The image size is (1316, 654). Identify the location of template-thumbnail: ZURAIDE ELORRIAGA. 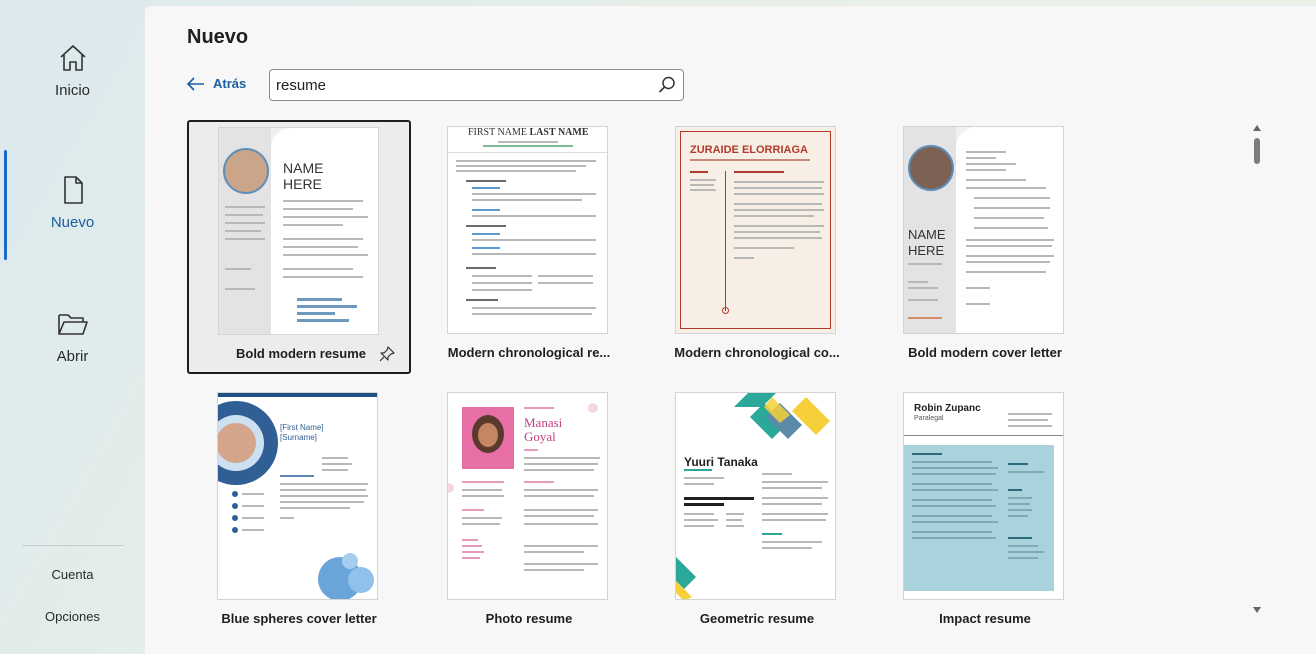
(755, 230).